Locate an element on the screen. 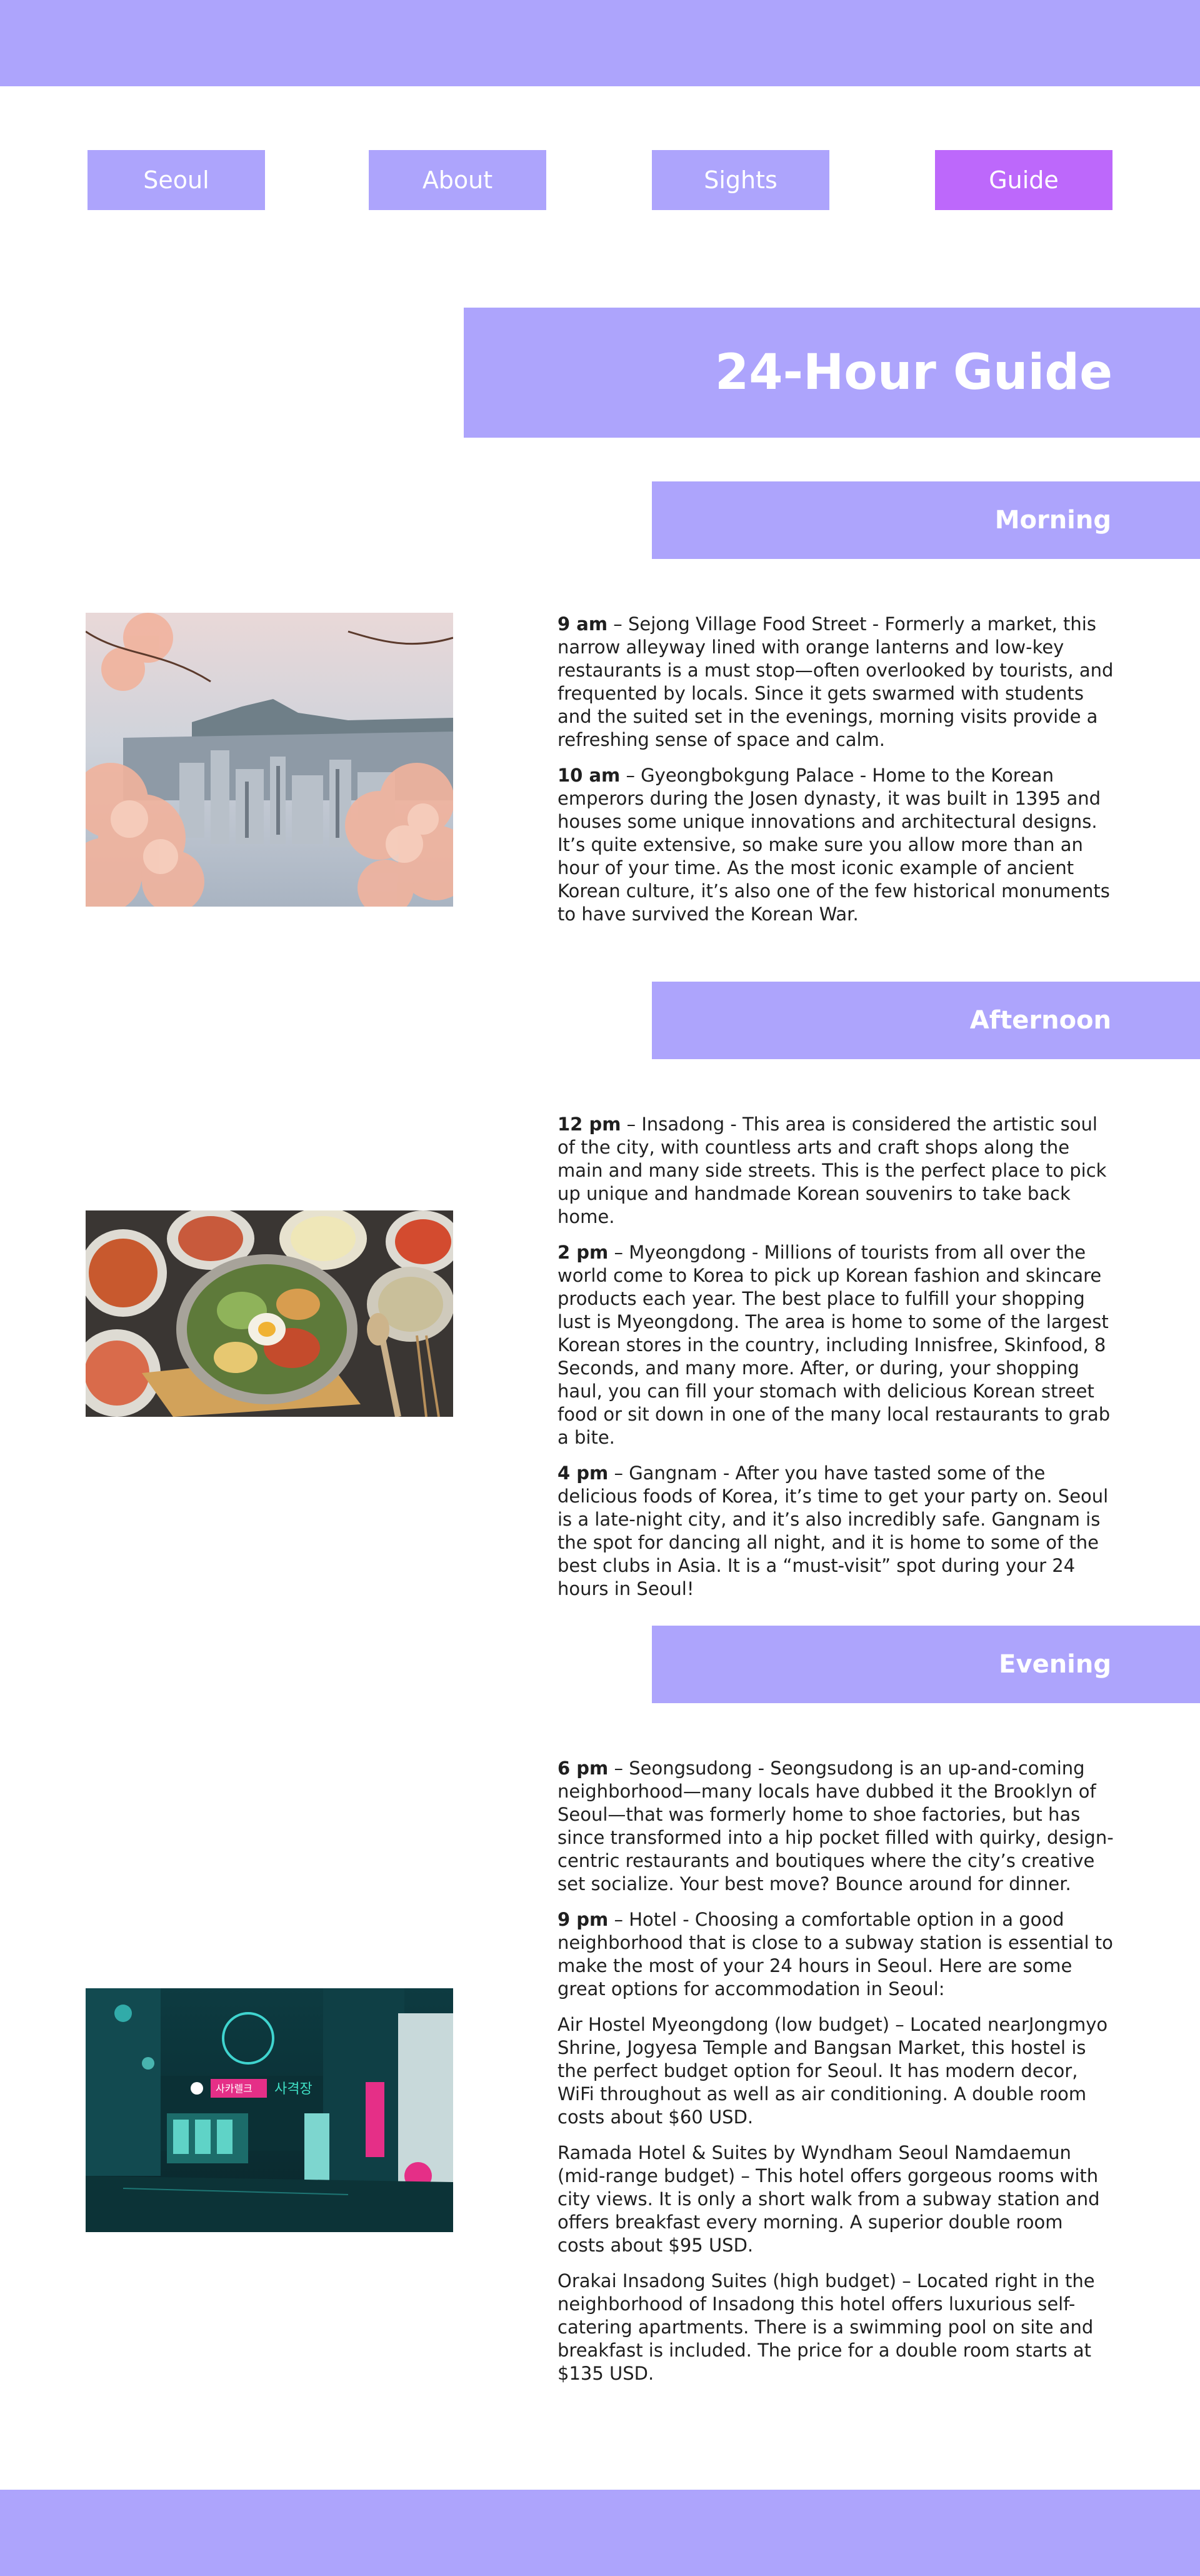  item-time: 6 pm is located at coordinates (583, 1768).